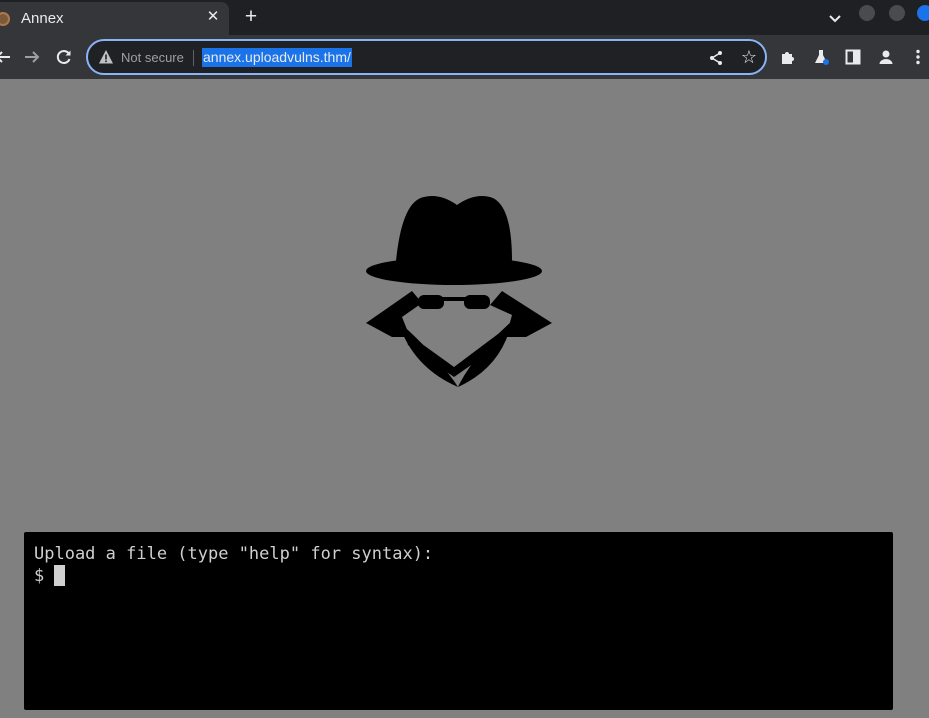 The image size is (929, 718). What do you see at coordinates (426, 57) in the screenshot?
I see `address-bar: Not secure annex.uploadvulns.thm/ ☆` at bounding box center [426, 57].